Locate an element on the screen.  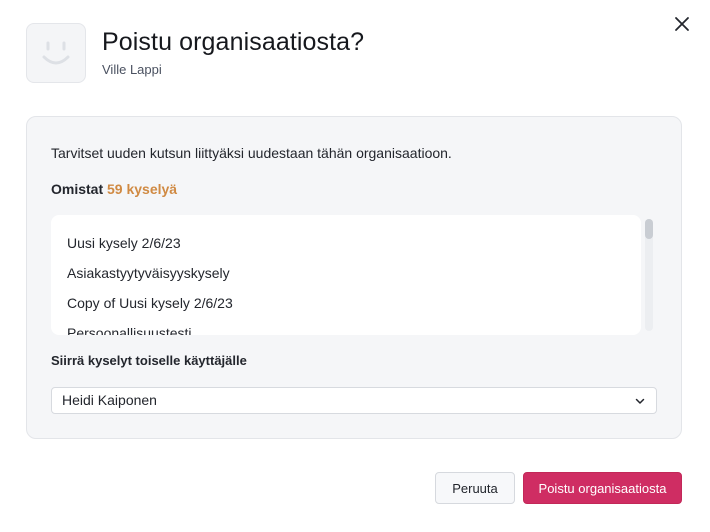
close-icon is located at coordinates (682, 24).